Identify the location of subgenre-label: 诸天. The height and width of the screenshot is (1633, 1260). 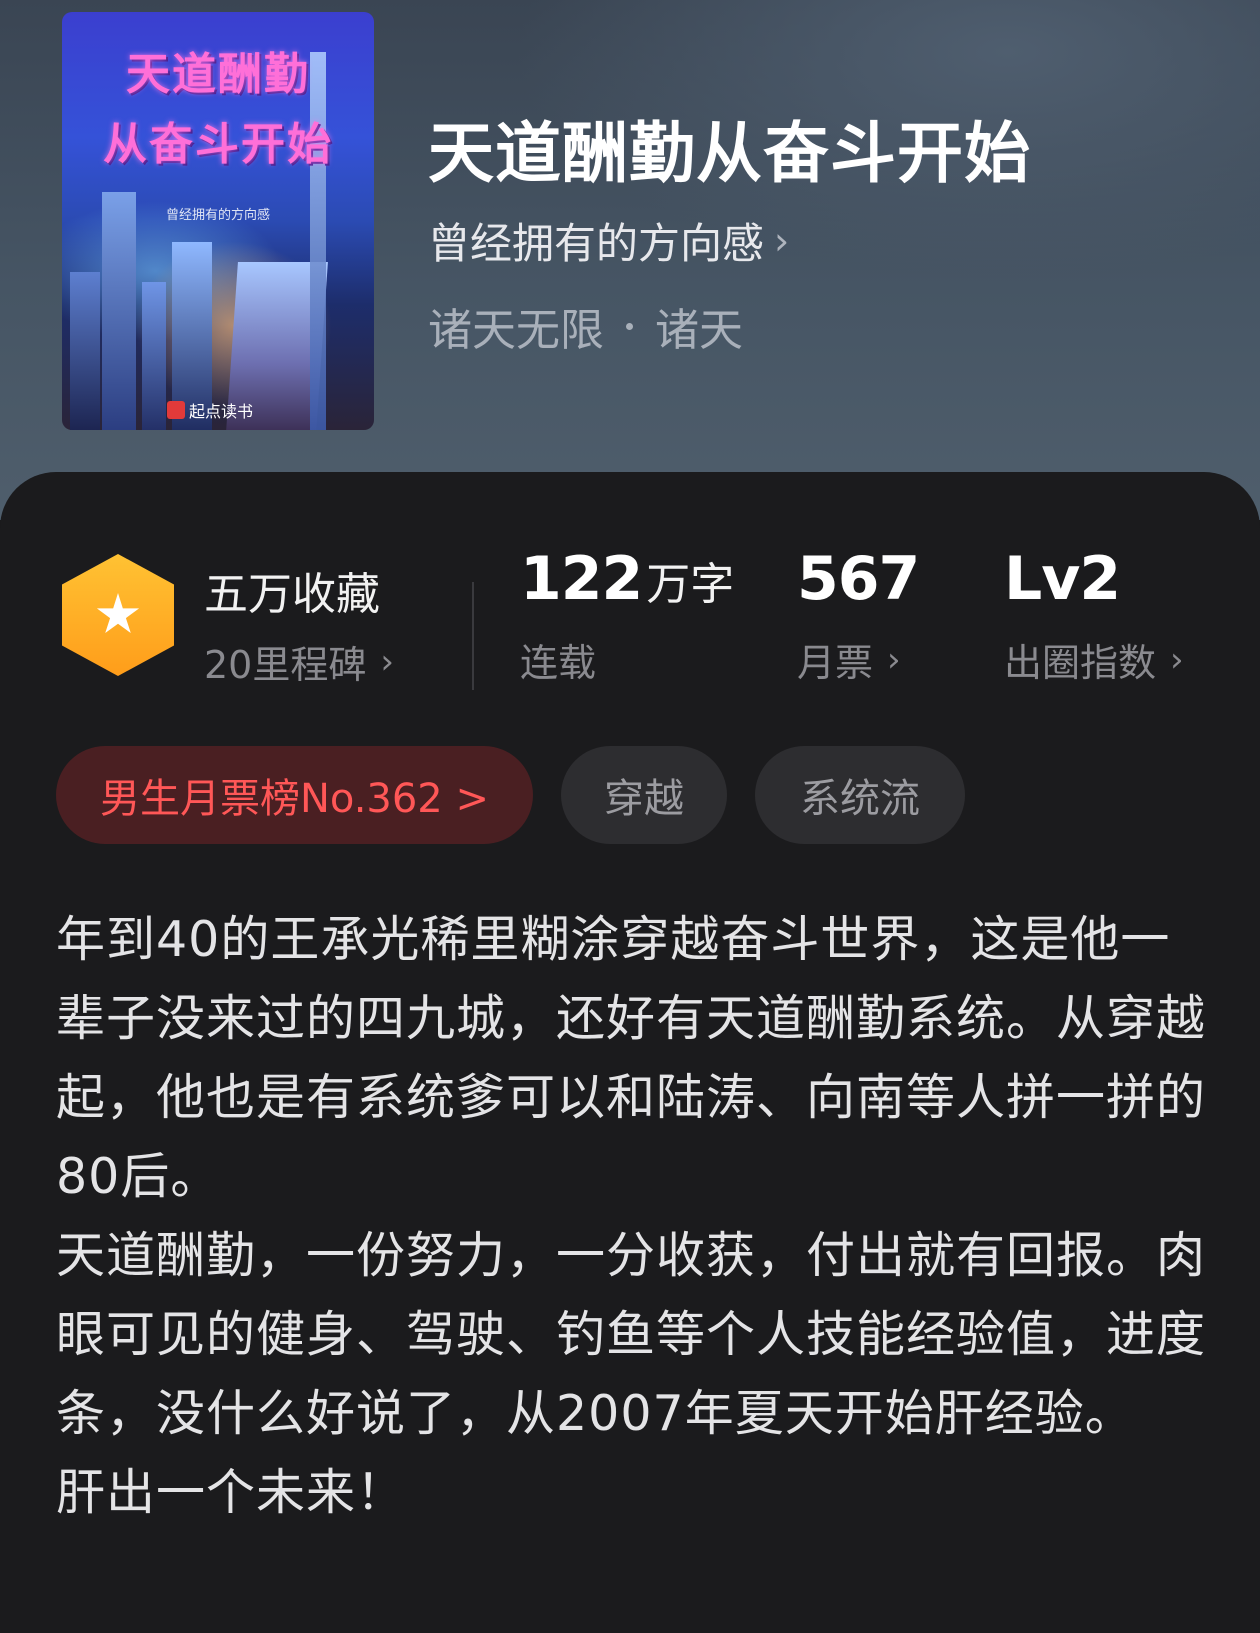
(699, 326).